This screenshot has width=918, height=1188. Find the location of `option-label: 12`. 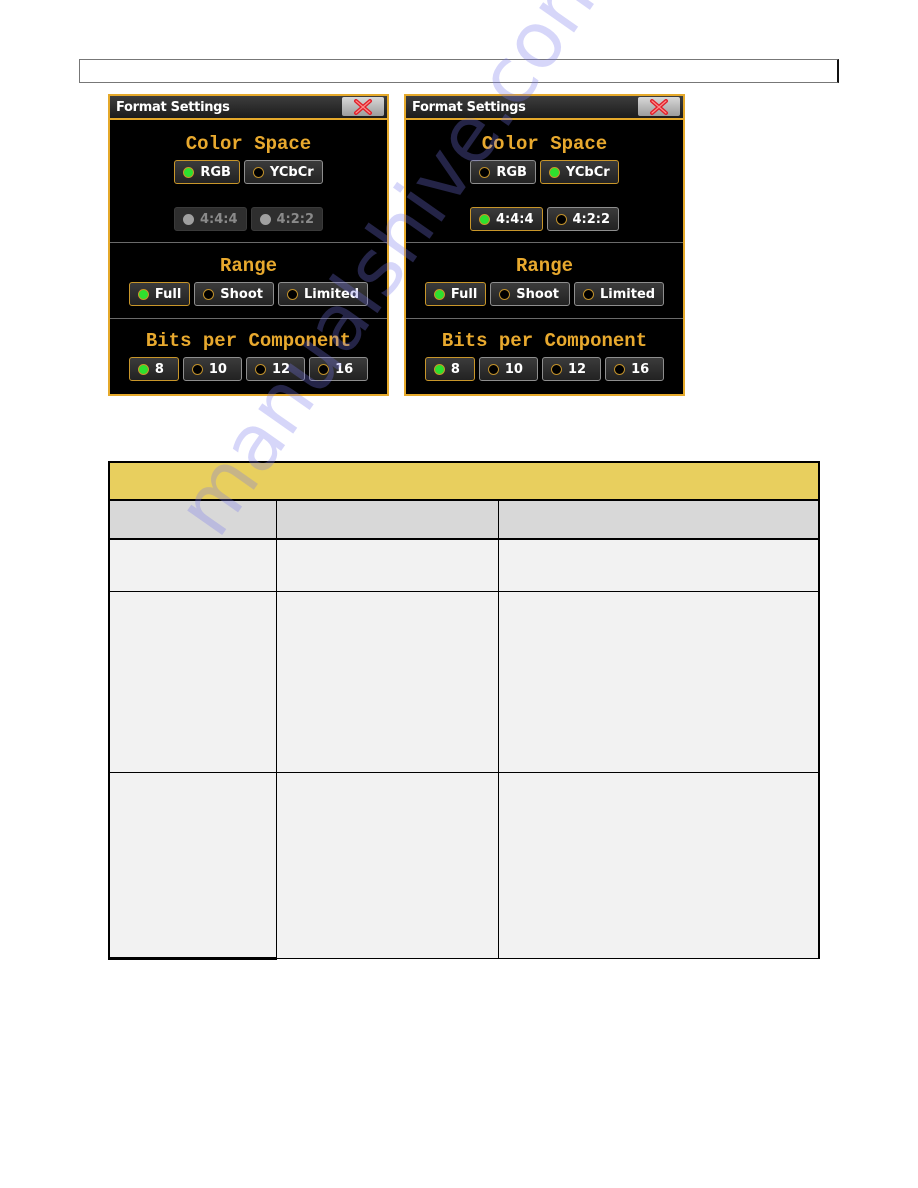

option-label: 12 is located at coordinates (281, 369).